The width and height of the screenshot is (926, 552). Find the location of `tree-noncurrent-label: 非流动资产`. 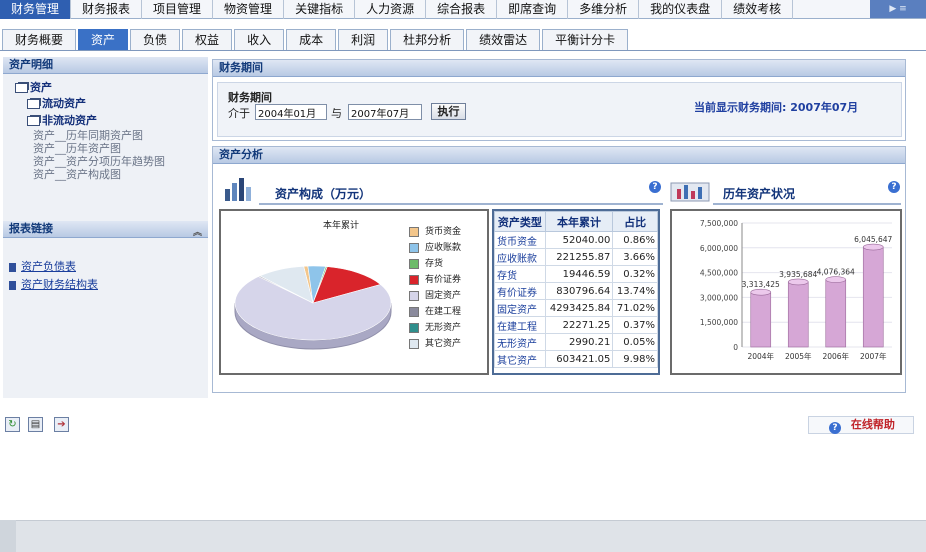

tree-noncurrent-label: 非流动资产 is located at coordinates (69, 120).